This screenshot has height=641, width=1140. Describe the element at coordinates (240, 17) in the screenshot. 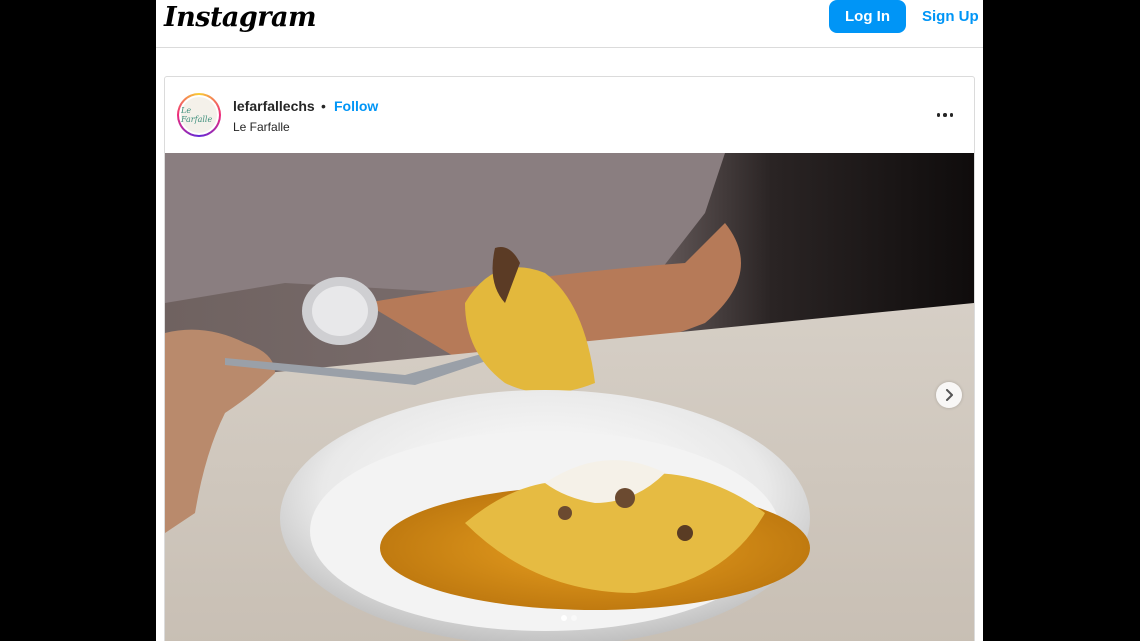

I see `instagram-logo: Instagram` at that location.